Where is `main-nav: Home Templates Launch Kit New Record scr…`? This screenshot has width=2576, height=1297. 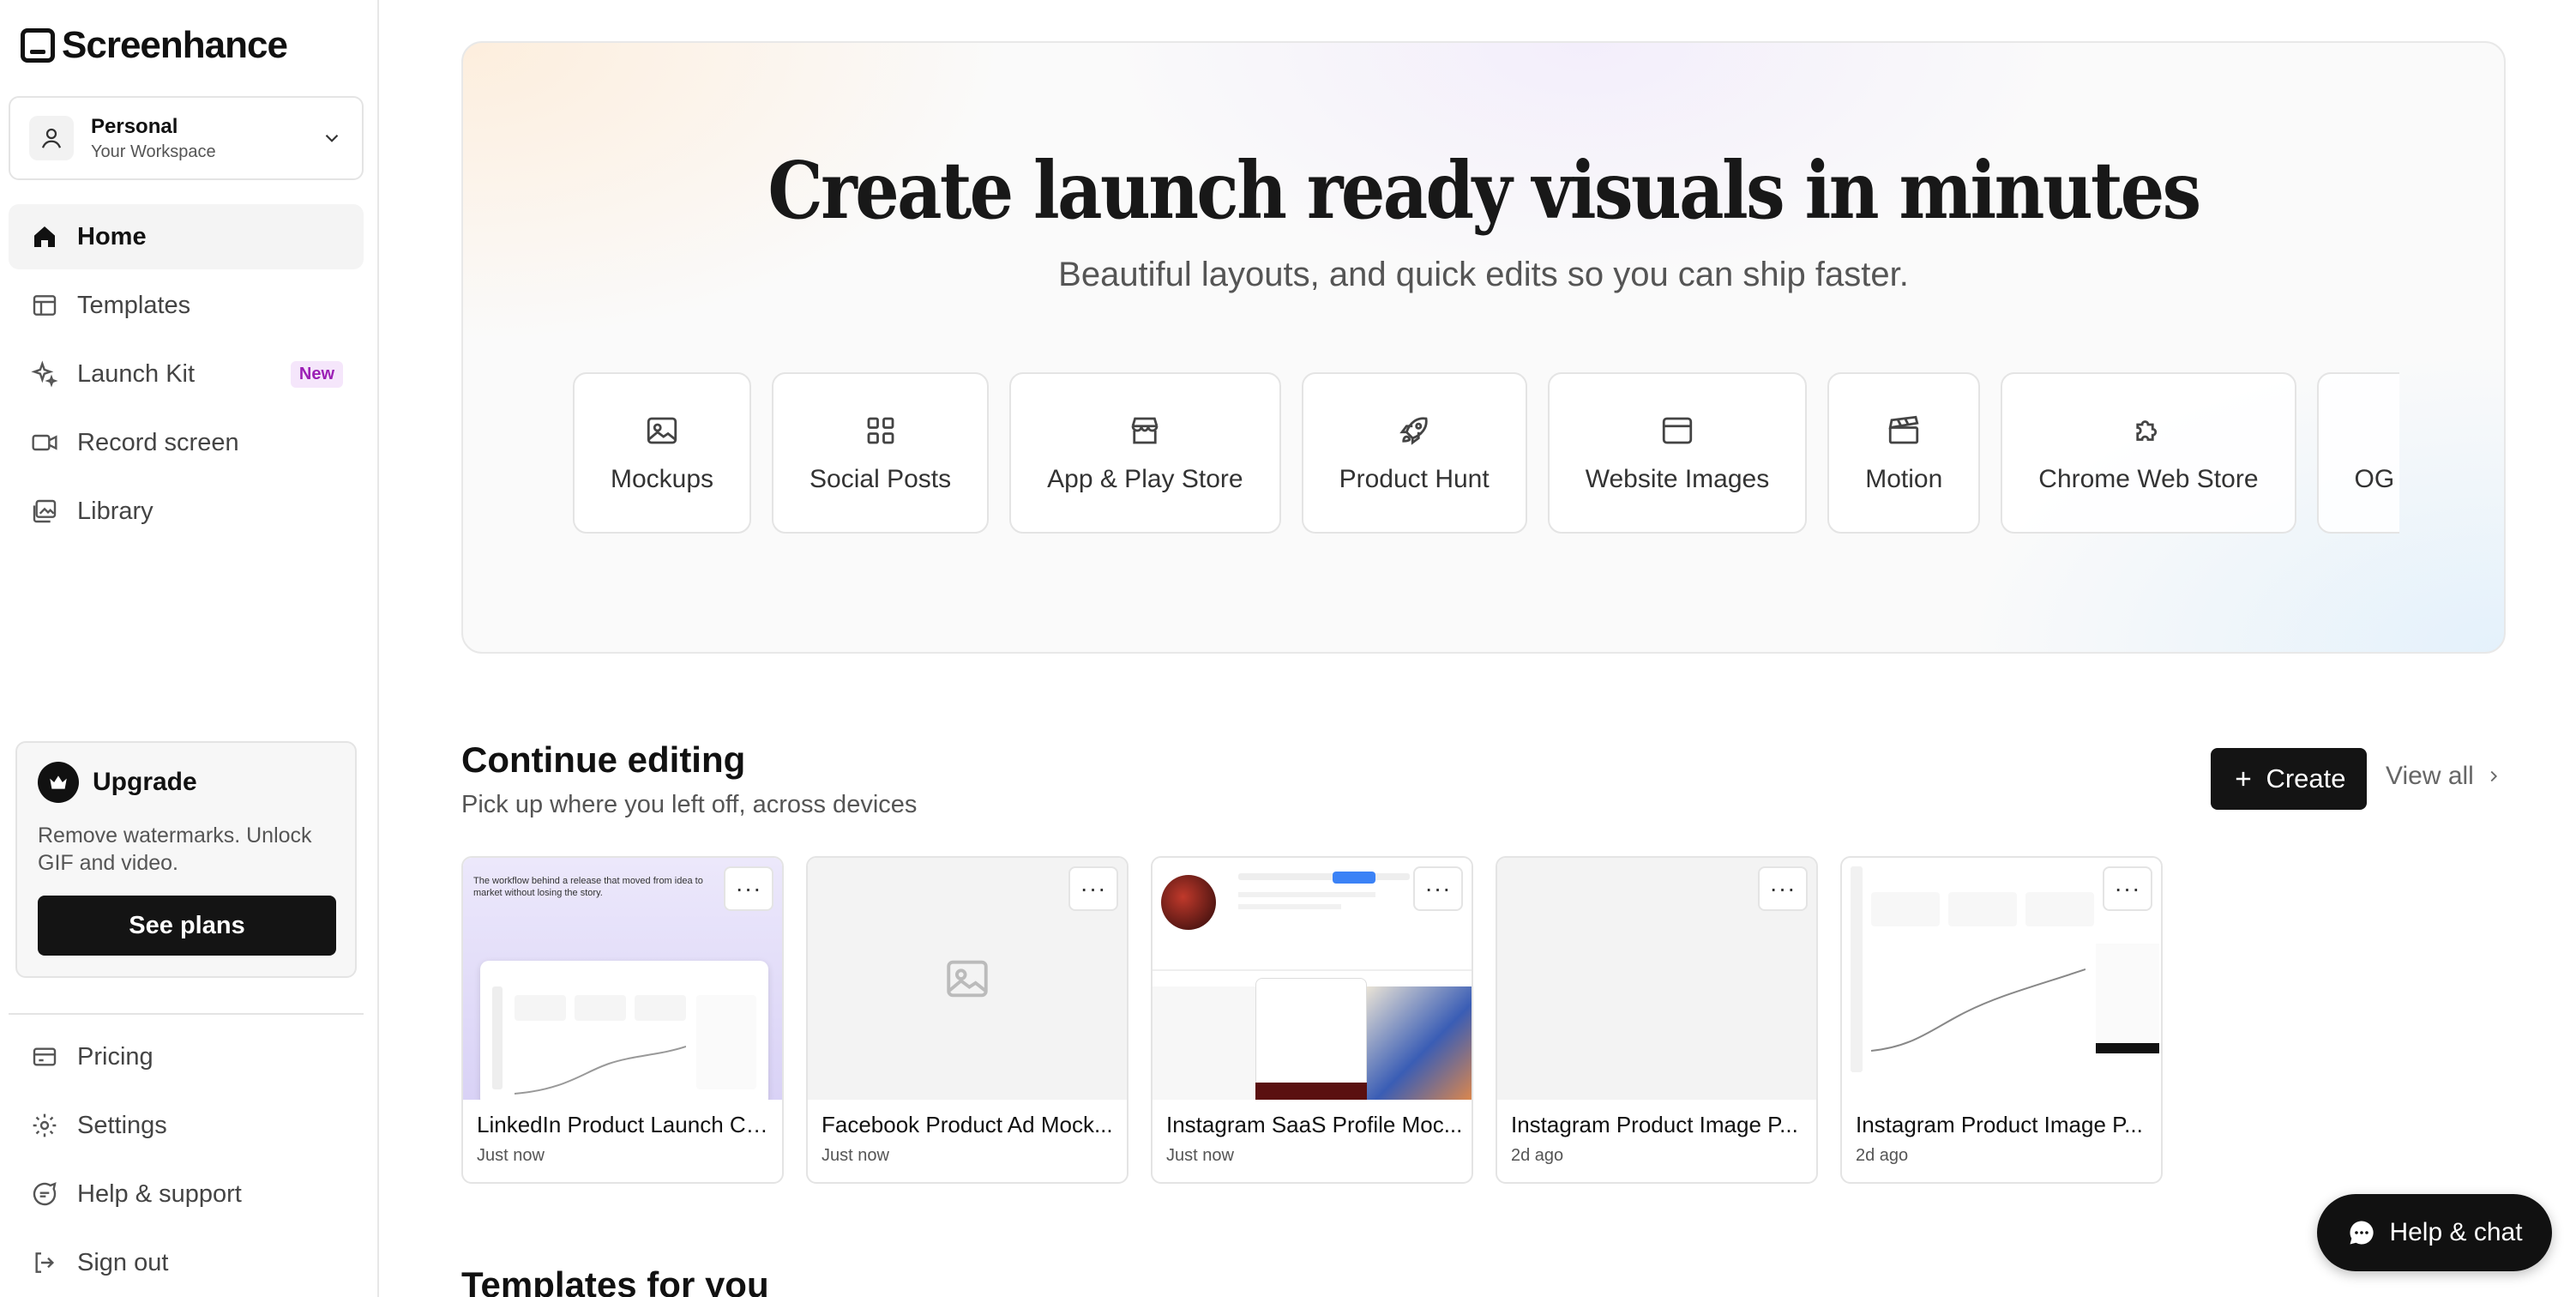 main-nav: Home Templates Launch Kit New Record scr… is located at coordinates (186, 375).